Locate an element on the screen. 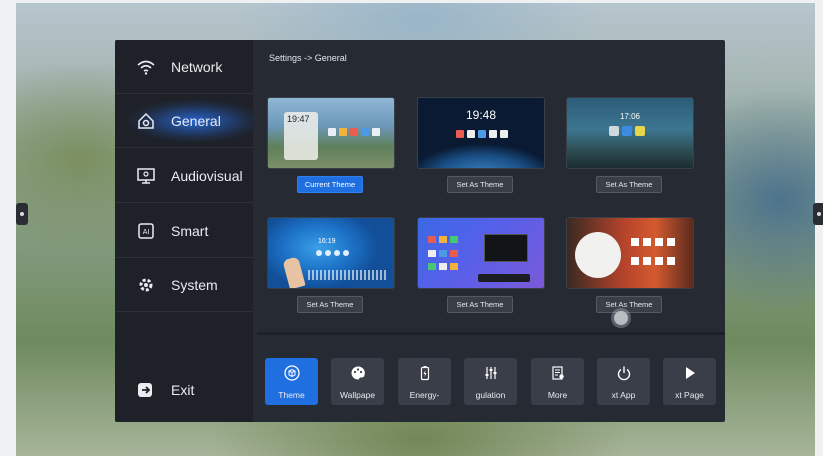 Image resolution: width=823 pixels, height=456 pixels. theme-card-3: 17:06 Set As Theme is located at coordinates (630, 145).